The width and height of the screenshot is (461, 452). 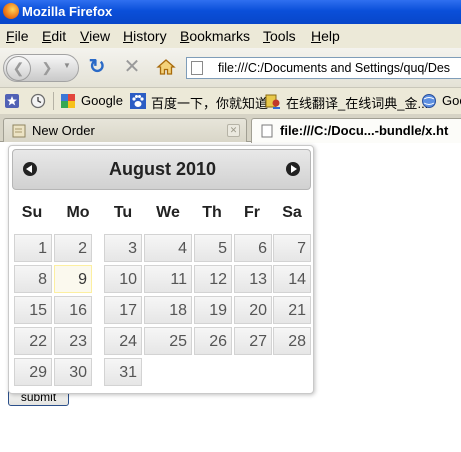 I want to click on day-cell: 31, so click(x=123, y=372).